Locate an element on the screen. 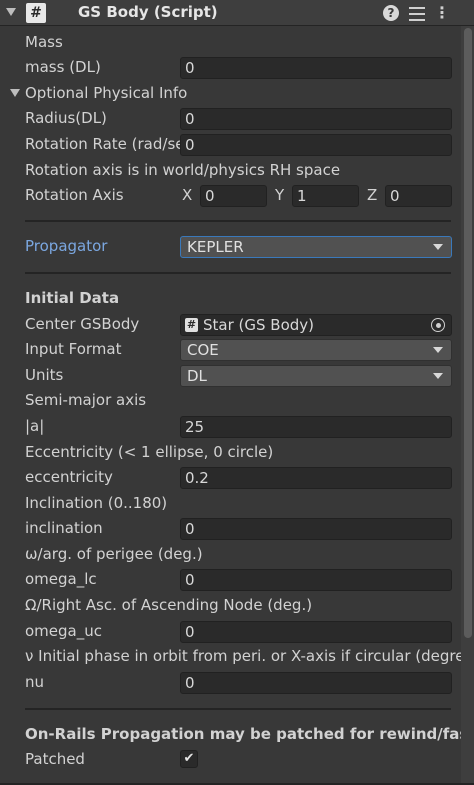  propagator-row: Propagator KEPLER is located at coordinates (237, 247).